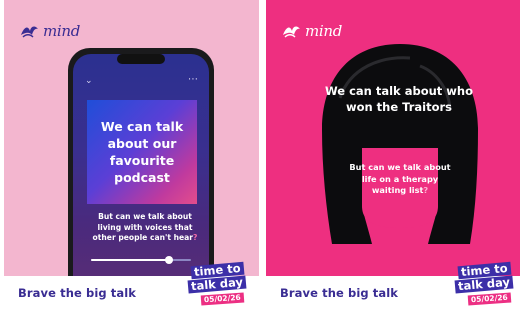  Describe the element at coordinates (195, 237) in the screenshot. I see `caption-question-mark: ?` at that location.